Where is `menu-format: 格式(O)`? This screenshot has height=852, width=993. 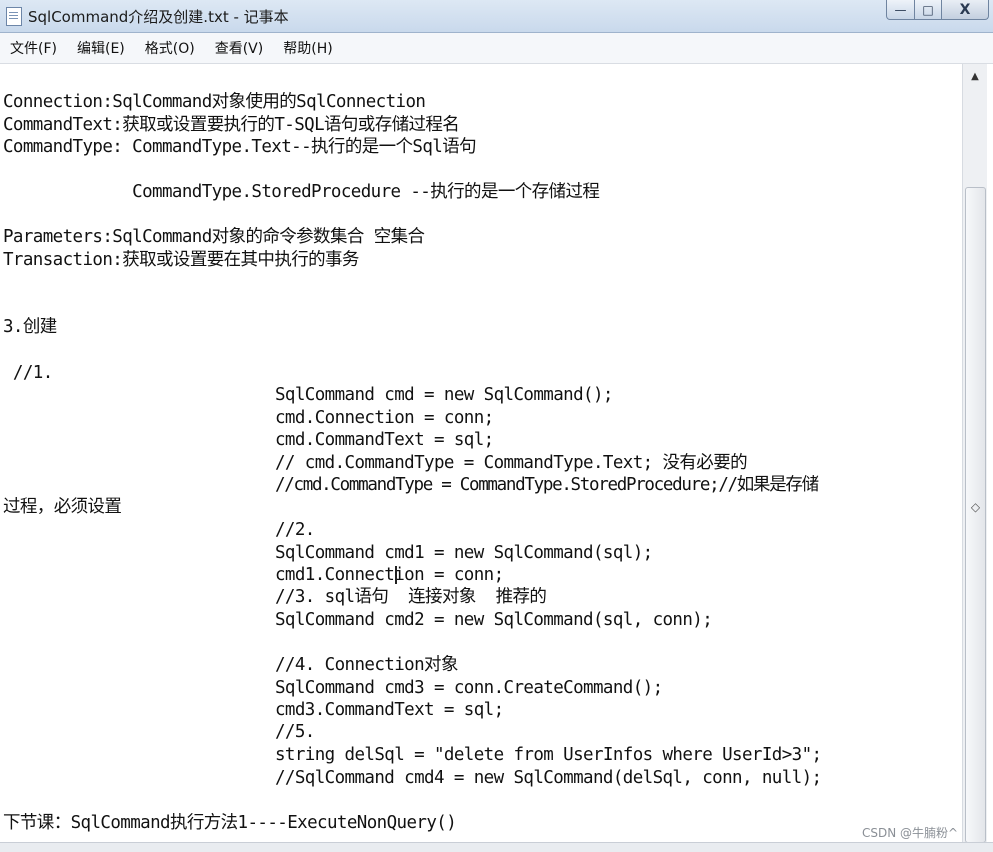 menu-format: 格式(O) is located at coordinates (170, 48).